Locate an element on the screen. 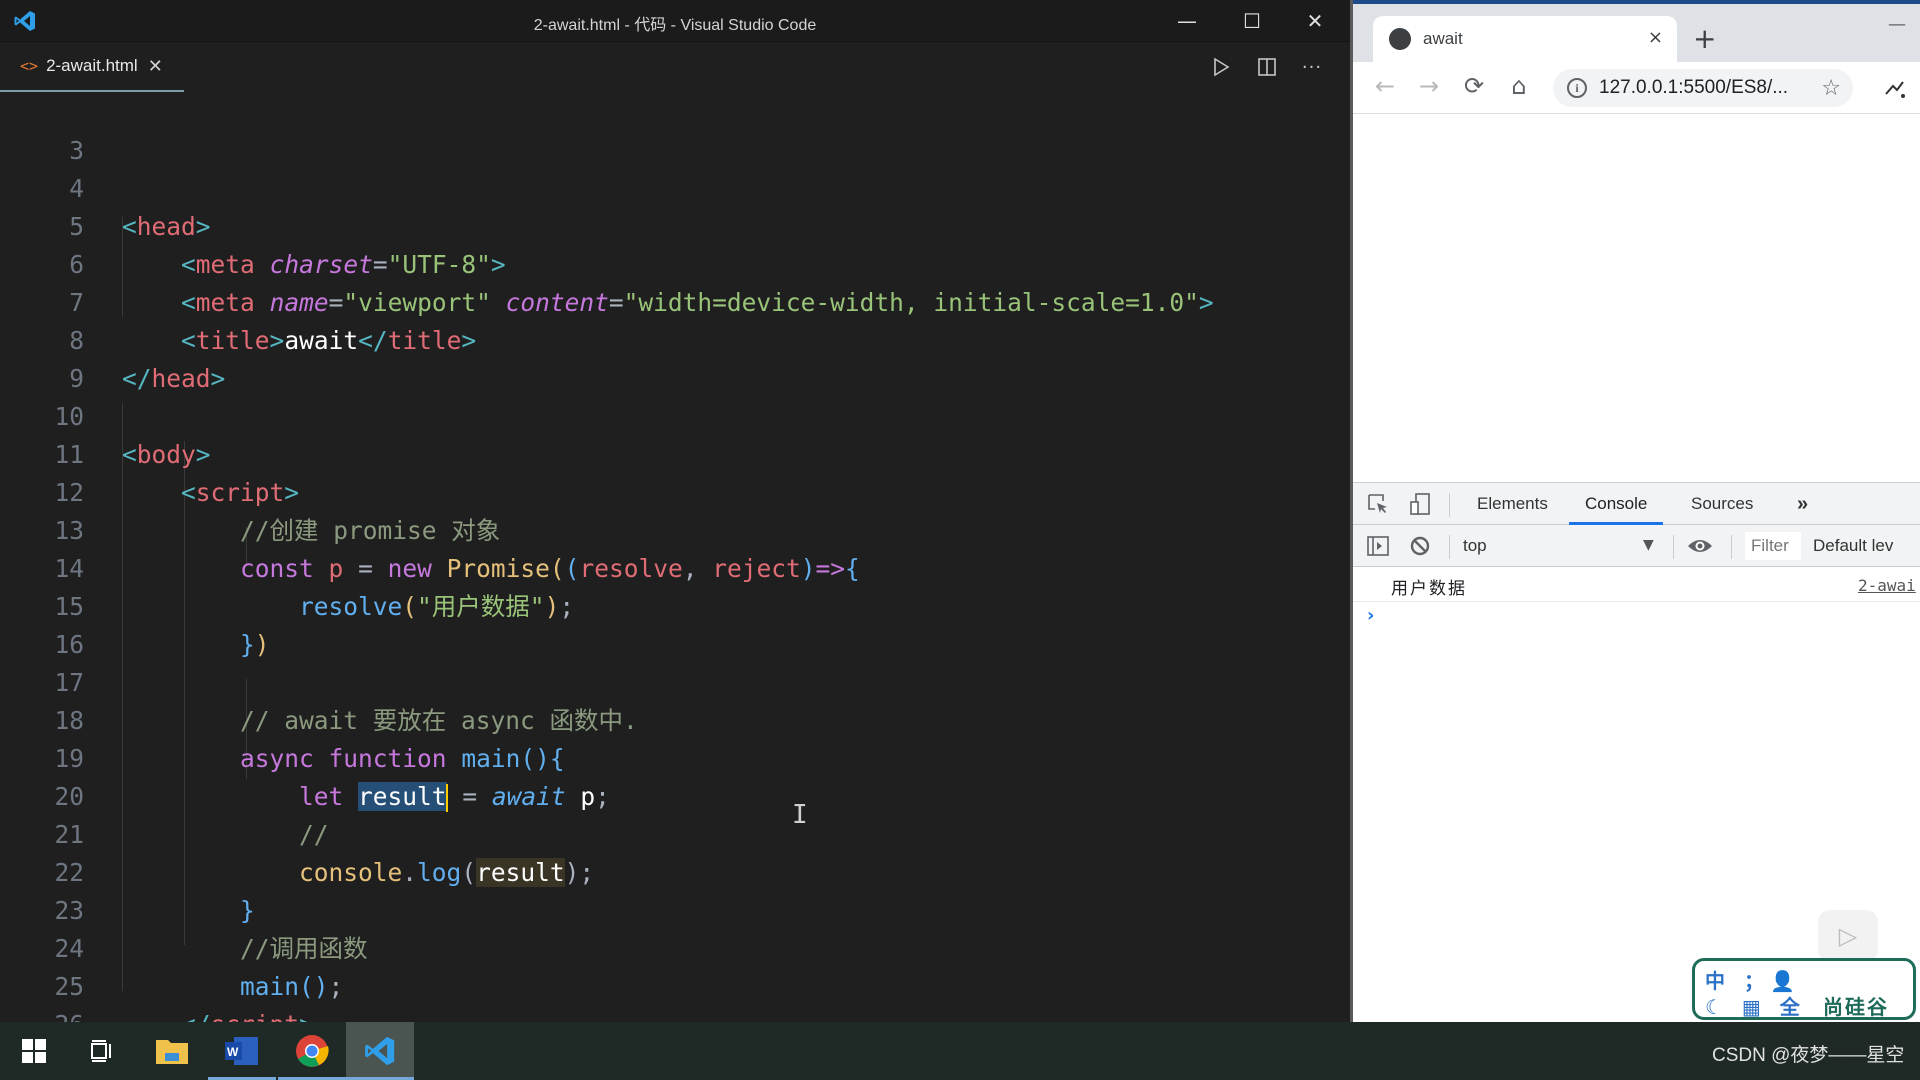 The height and width of the screenshot is (1080, 1920). code-line: 17 // await 要放在 async 函数中. is located at coordinates (675, 680).